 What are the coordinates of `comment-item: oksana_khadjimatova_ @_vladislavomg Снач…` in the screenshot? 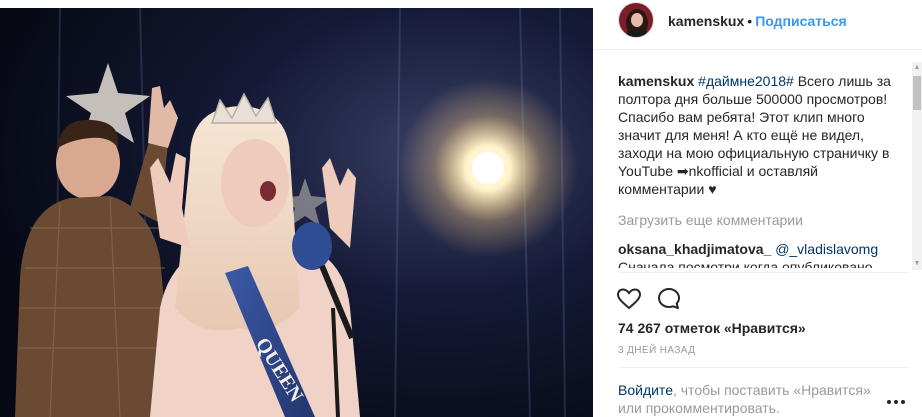 It's located at (760, 254).